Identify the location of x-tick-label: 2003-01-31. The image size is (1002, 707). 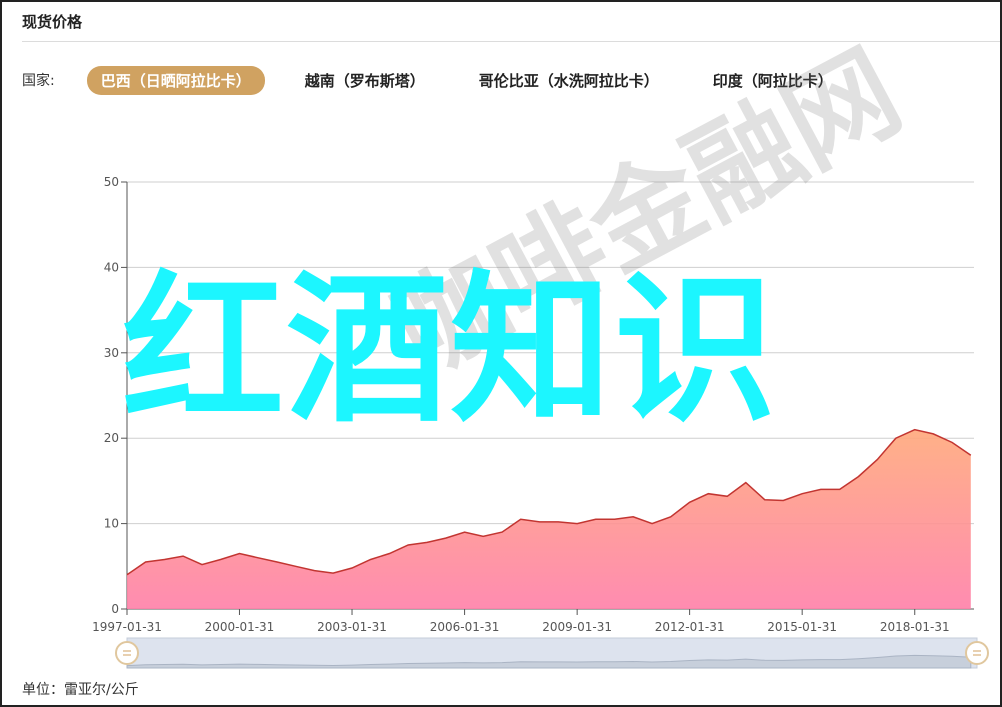
(352, 627).